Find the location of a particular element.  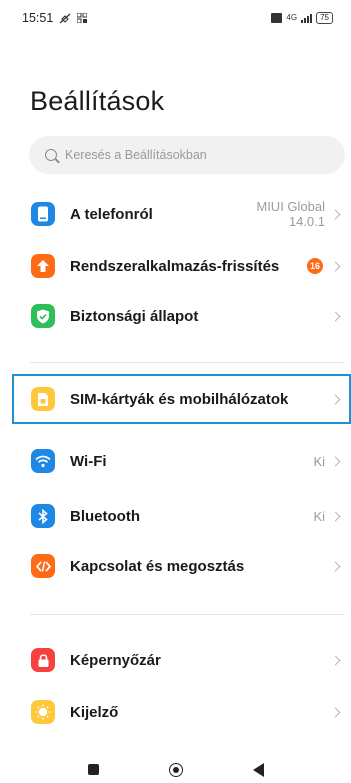

sim-status-icon is located at coordinates (277, 18).